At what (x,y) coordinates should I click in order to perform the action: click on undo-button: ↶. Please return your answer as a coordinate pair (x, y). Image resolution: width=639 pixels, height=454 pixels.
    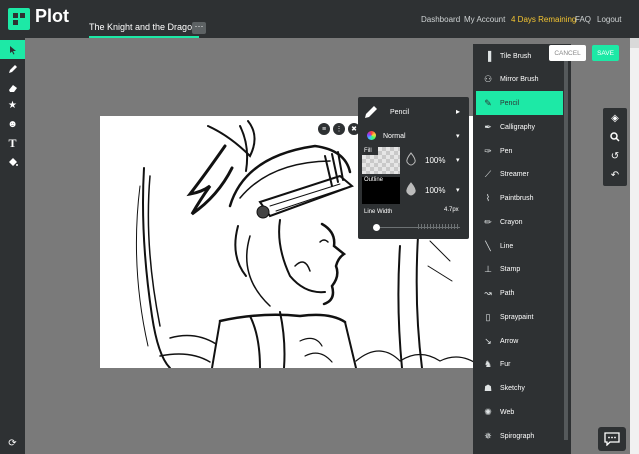
    Looking at the image, I should click on (615, 175).